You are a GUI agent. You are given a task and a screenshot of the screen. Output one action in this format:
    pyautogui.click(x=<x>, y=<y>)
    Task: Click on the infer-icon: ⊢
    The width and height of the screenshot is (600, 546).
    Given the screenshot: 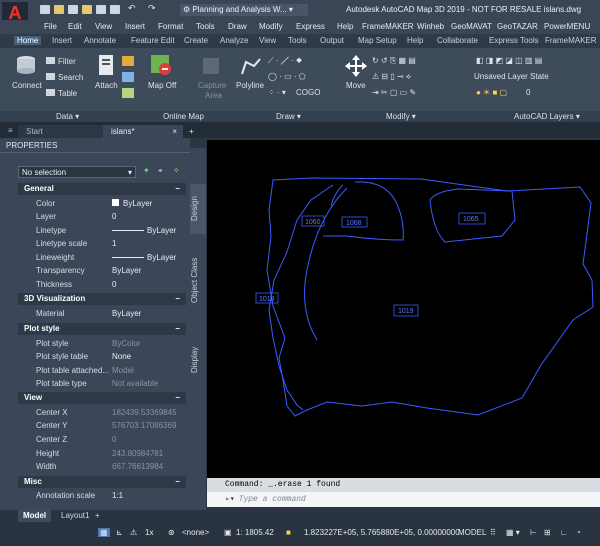 What is the action you would take?
    pyautogui.click(x=533, y=532)
    